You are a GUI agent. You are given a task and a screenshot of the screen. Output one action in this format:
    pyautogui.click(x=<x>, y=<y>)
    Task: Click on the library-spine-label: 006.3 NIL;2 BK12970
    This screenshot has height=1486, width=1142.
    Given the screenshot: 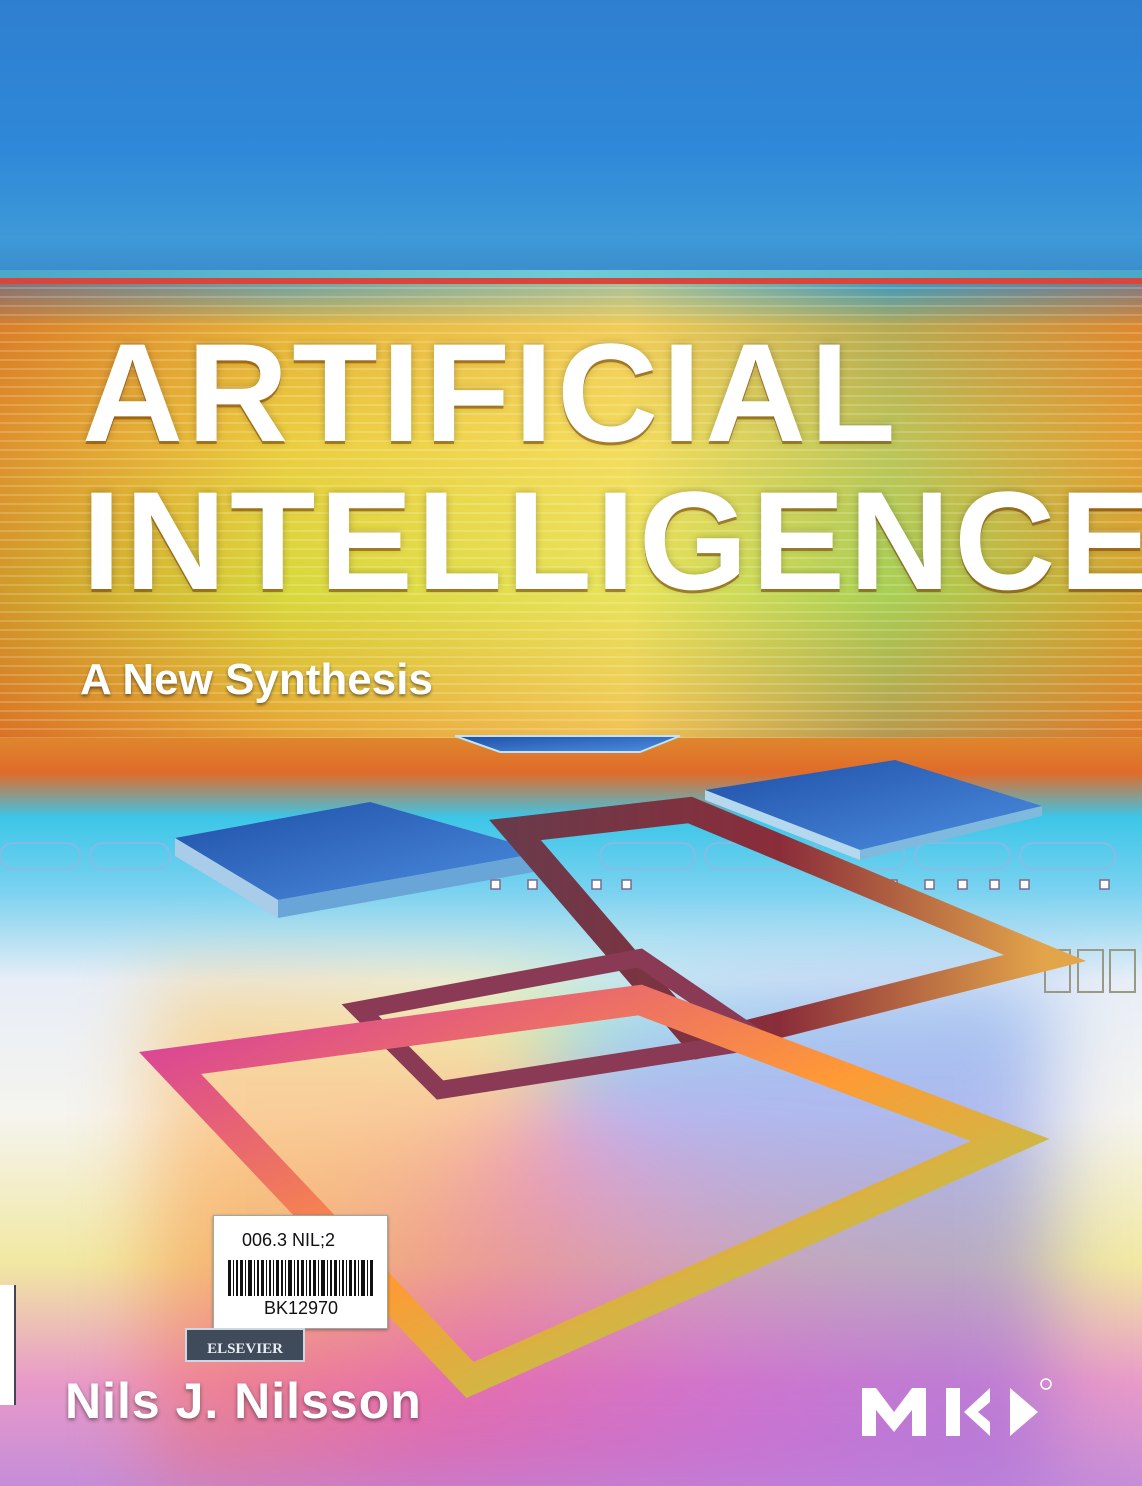 What is the action you would take?
    pyautogui.click(x=300, y=1272)
    